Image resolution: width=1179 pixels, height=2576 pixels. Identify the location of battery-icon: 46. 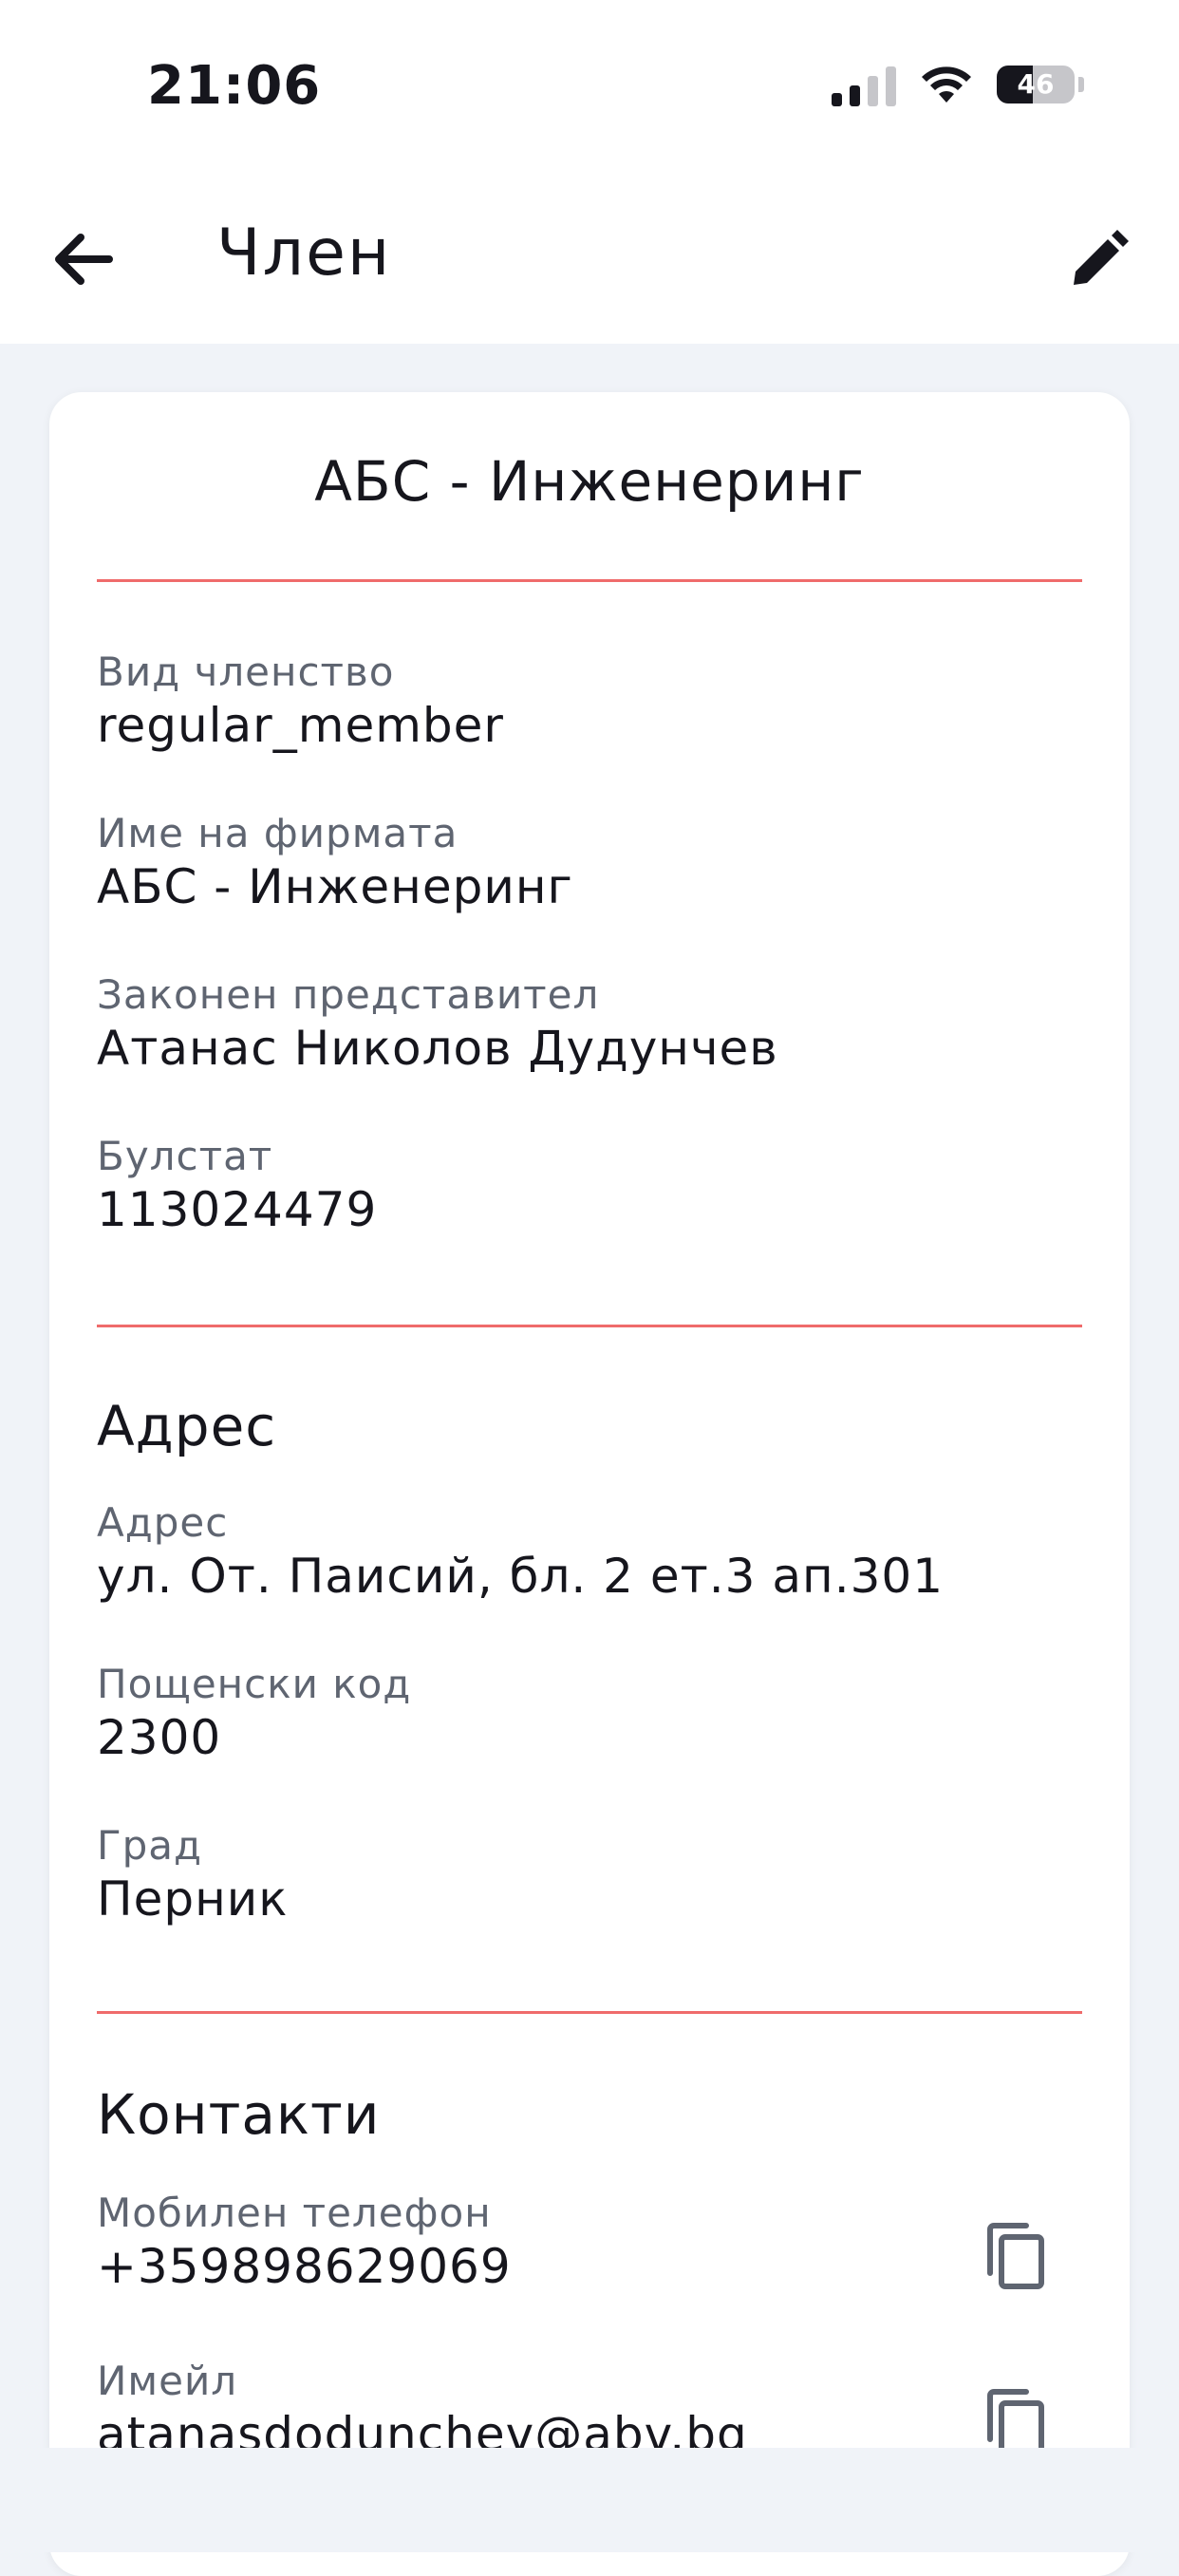
(1036, 84).